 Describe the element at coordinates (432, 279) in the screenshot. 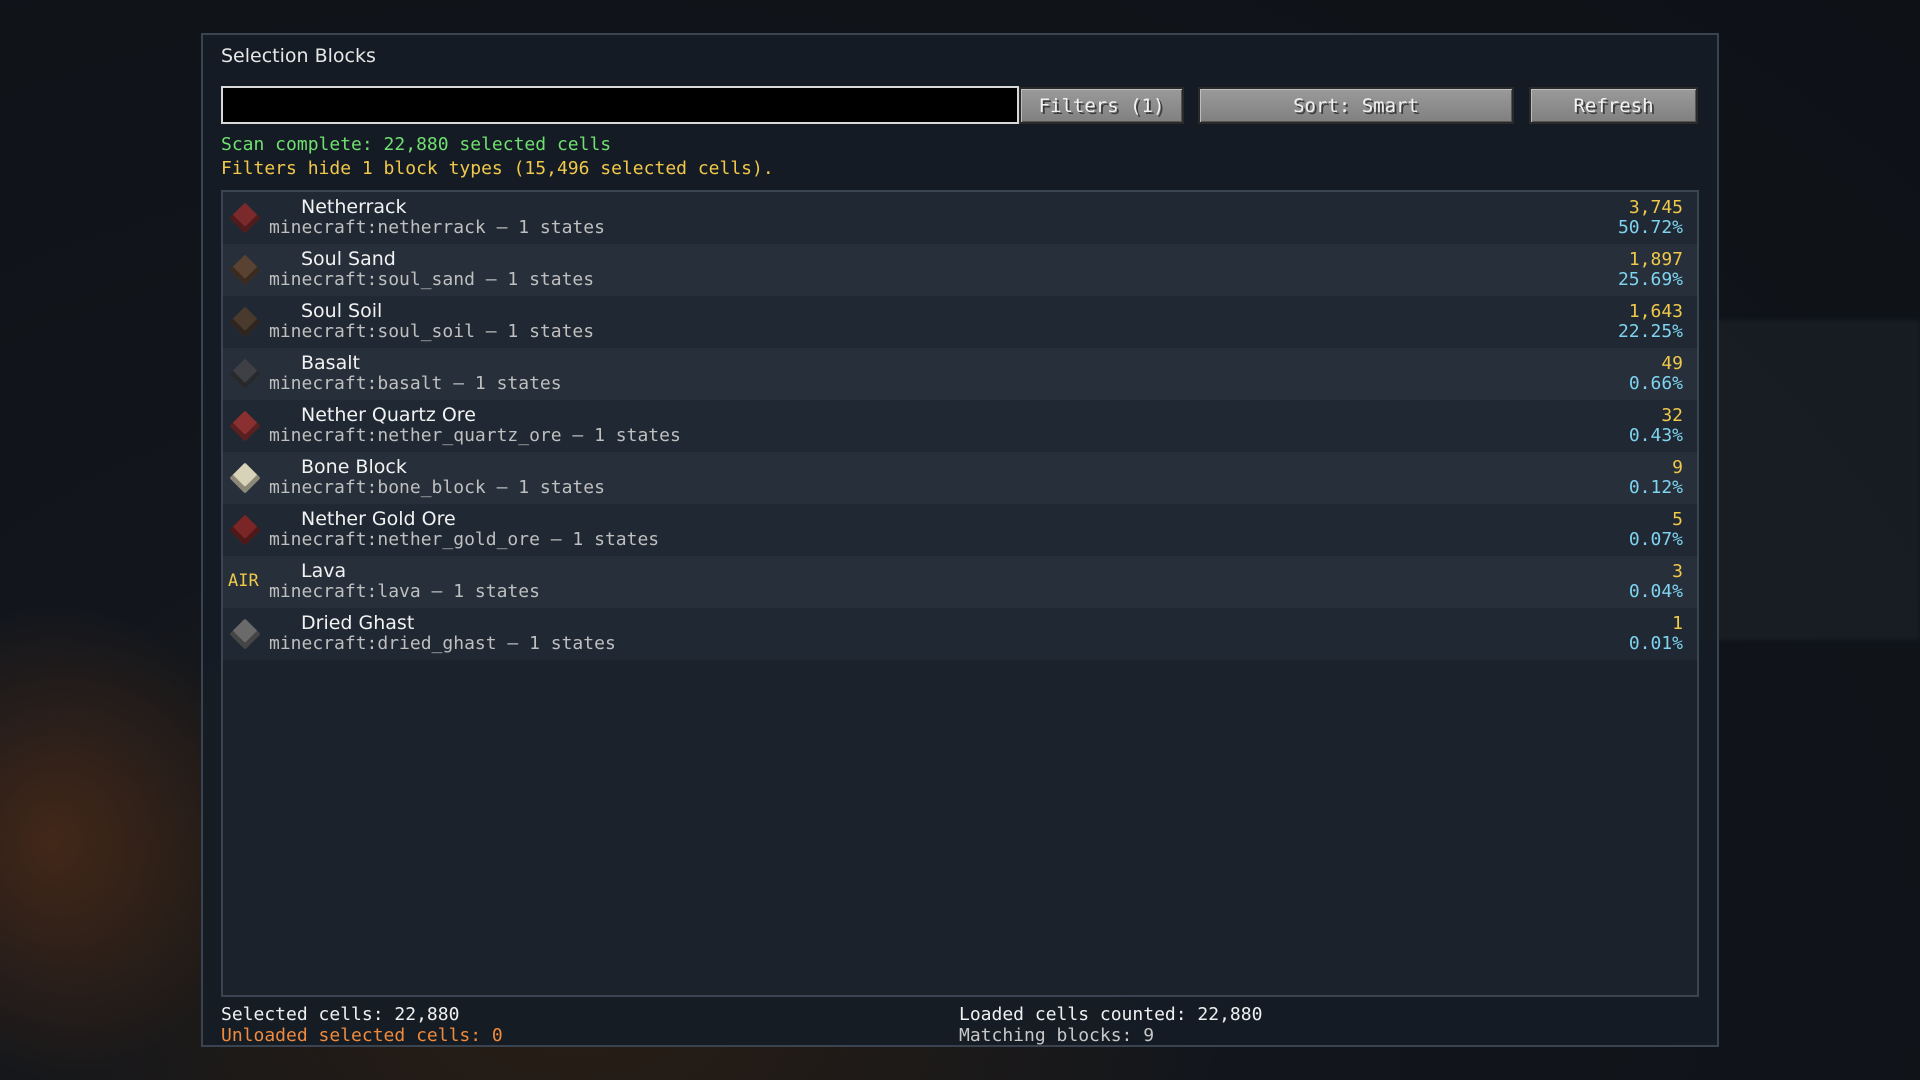

I see `block-id: minecraft:soul_sand – 1 states` at that location.